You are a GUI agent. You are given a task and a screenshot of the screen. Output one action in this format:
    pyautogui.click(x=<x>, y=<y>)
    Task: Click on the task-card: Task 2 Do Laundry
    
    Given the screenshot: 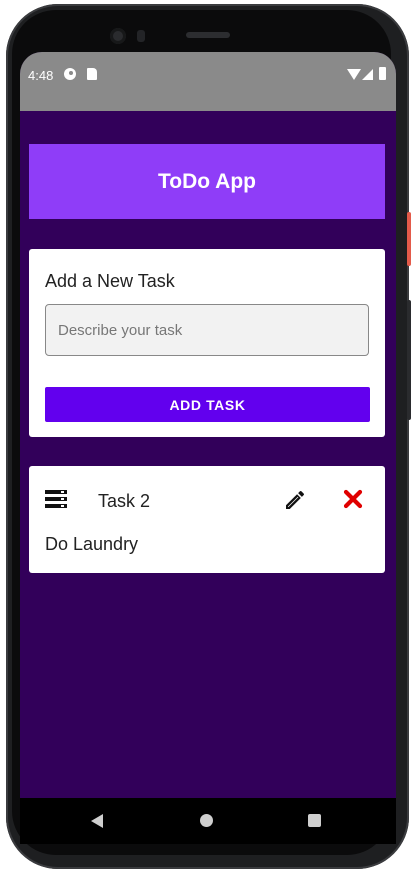 What is the action you would take?
    pyautogui.click(x=207, y=519)
    